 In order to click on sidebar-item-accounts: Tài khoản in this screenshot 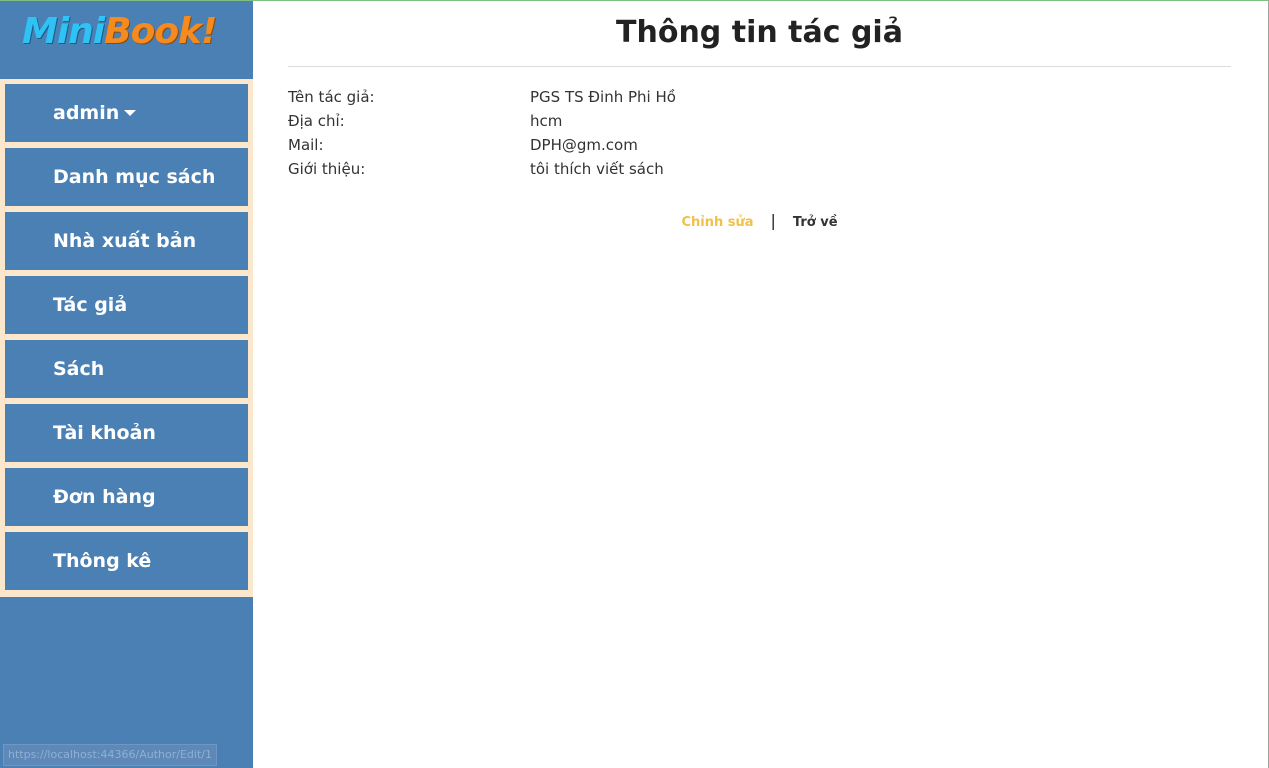, I will do `click(126, 433)`.